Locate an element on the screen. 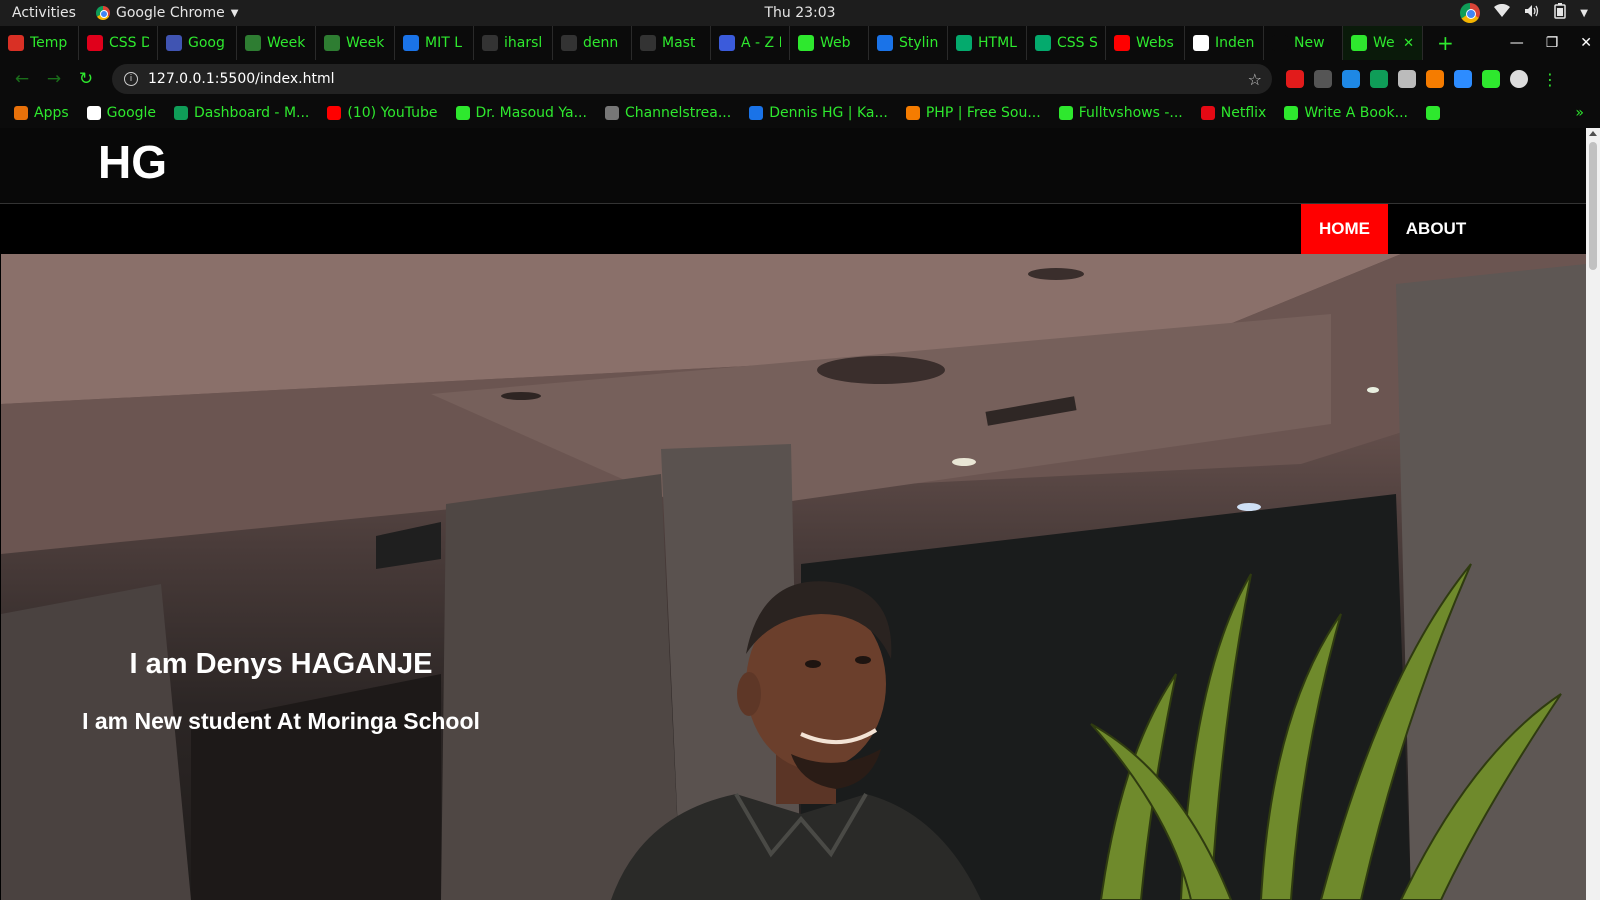 Image resolution: width=1600 pixels, height=900 pixels. new-tab-button: + is located at coordinates (1445, 43).